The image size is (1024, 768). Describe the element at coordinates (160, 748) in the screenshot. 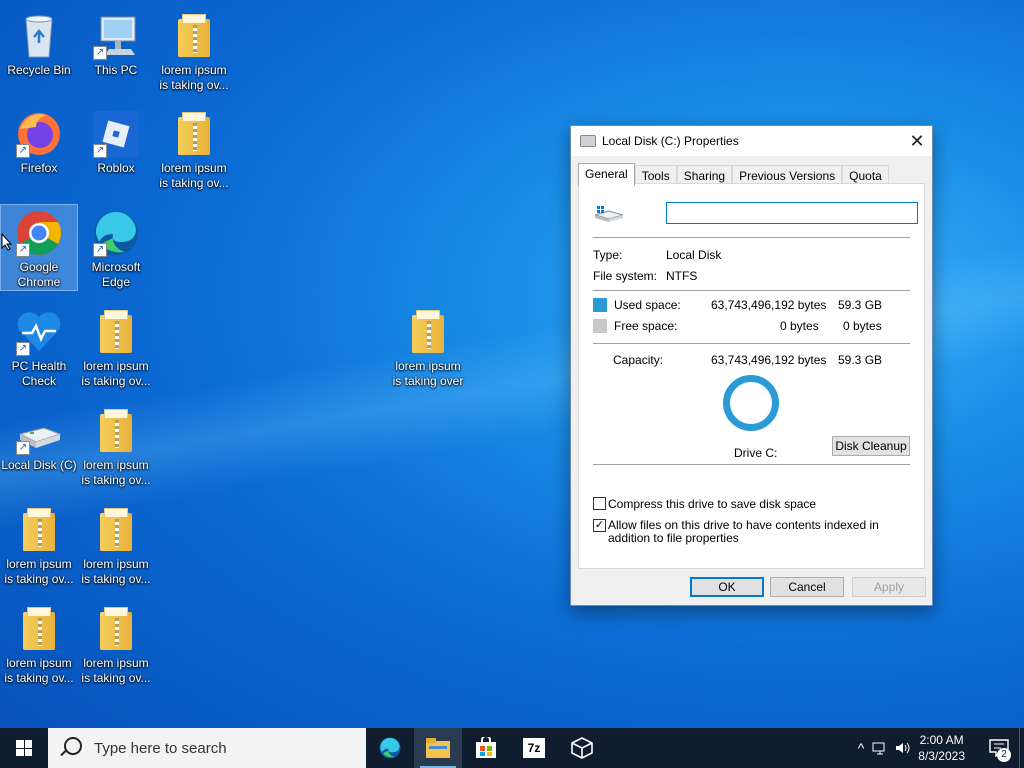

I see `search-placeholder: Type here to search` at that location.